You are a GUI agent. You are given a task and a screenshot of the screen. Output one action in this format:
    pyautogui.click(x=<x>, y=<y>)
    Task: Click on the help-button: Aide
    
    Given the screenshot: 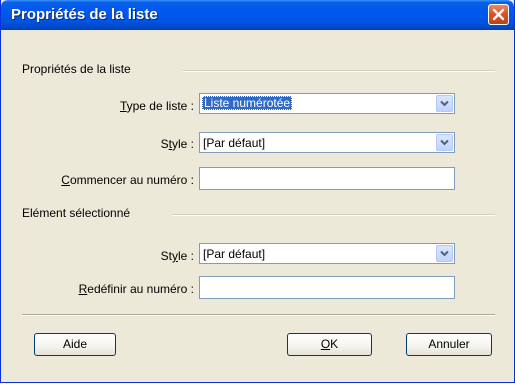 What is the action you would take?
    pyautogui.click(x=75, y=344)
    